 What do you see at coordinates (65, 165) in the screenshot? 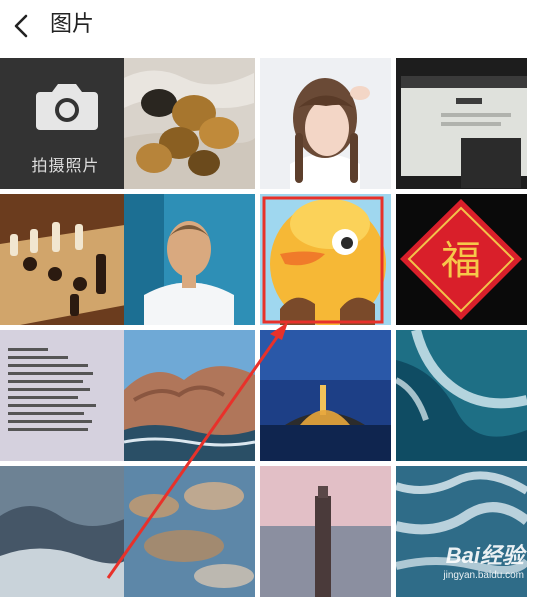
I see `take-photo-label: 拍摄照片` at bounding box center [65, 165].